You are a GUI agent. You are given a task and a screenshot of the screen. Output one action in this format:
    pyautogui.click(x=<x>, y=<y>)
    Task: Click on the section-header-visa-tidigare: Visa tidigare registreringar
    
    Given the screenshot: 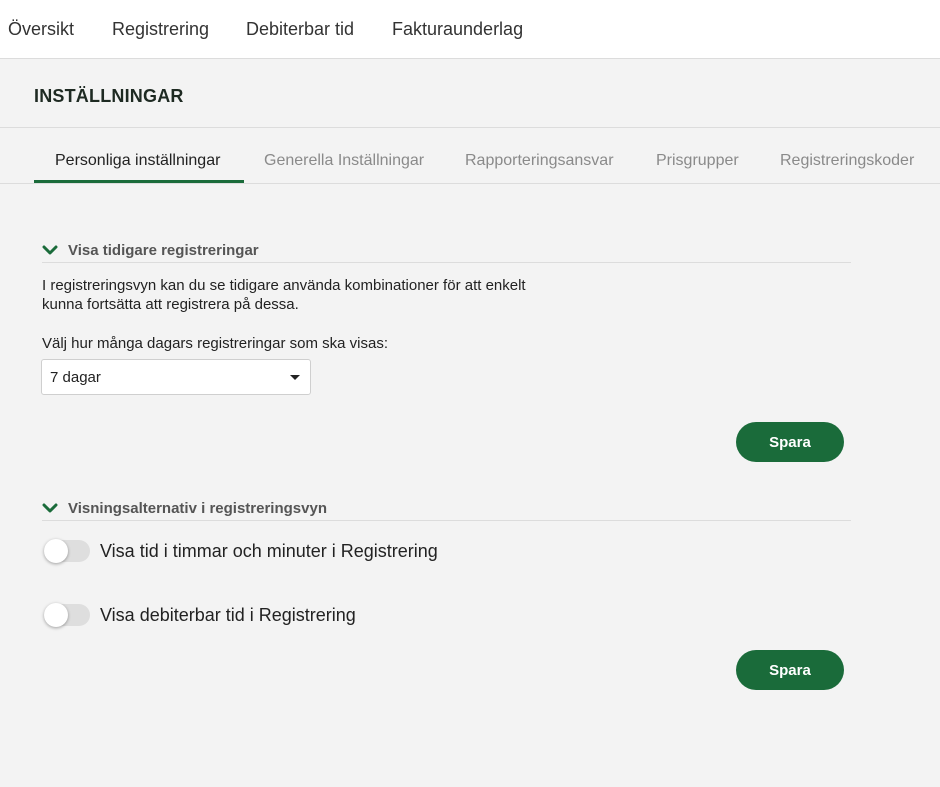 What is the action you would take?
    pyautogui.click(x=446, y=252)
    